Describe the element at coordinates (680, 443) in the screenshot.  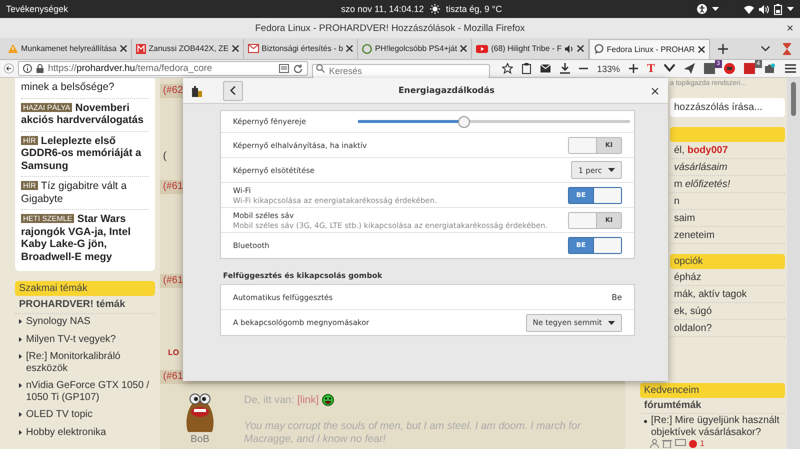
I see `comment-icon` at that location.